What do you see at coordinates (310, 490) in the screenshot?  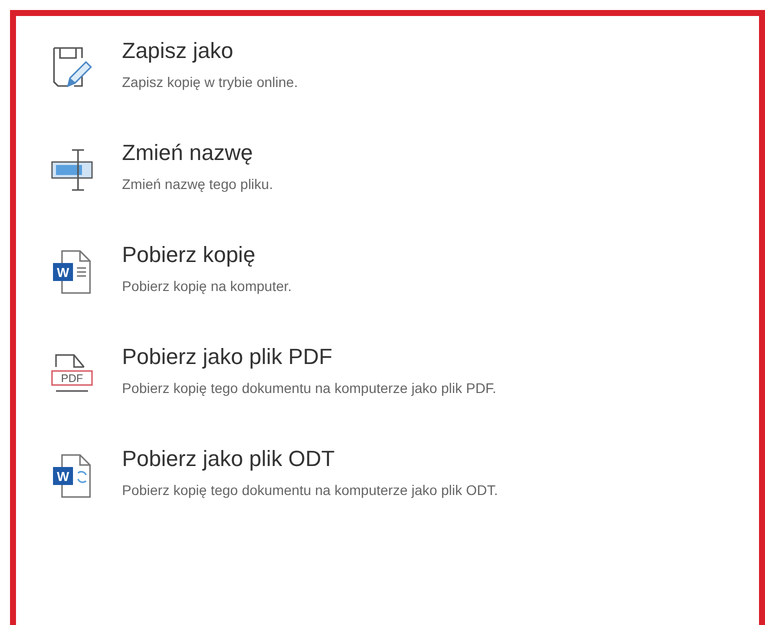 I see `menu-item-description: Pobierz kopię tego dokumentu na komputerze jako plik ODT.` at bounding box center [310, 490].